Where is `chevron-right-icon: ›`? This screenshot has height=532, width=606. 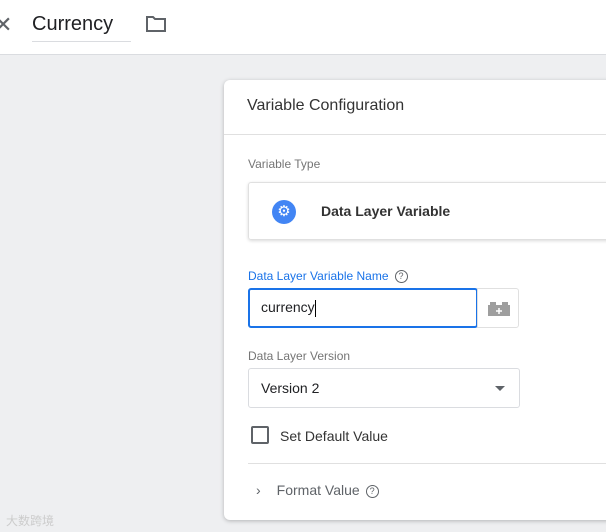 chevron-right-icon: › is located at coordinates (258, 490).